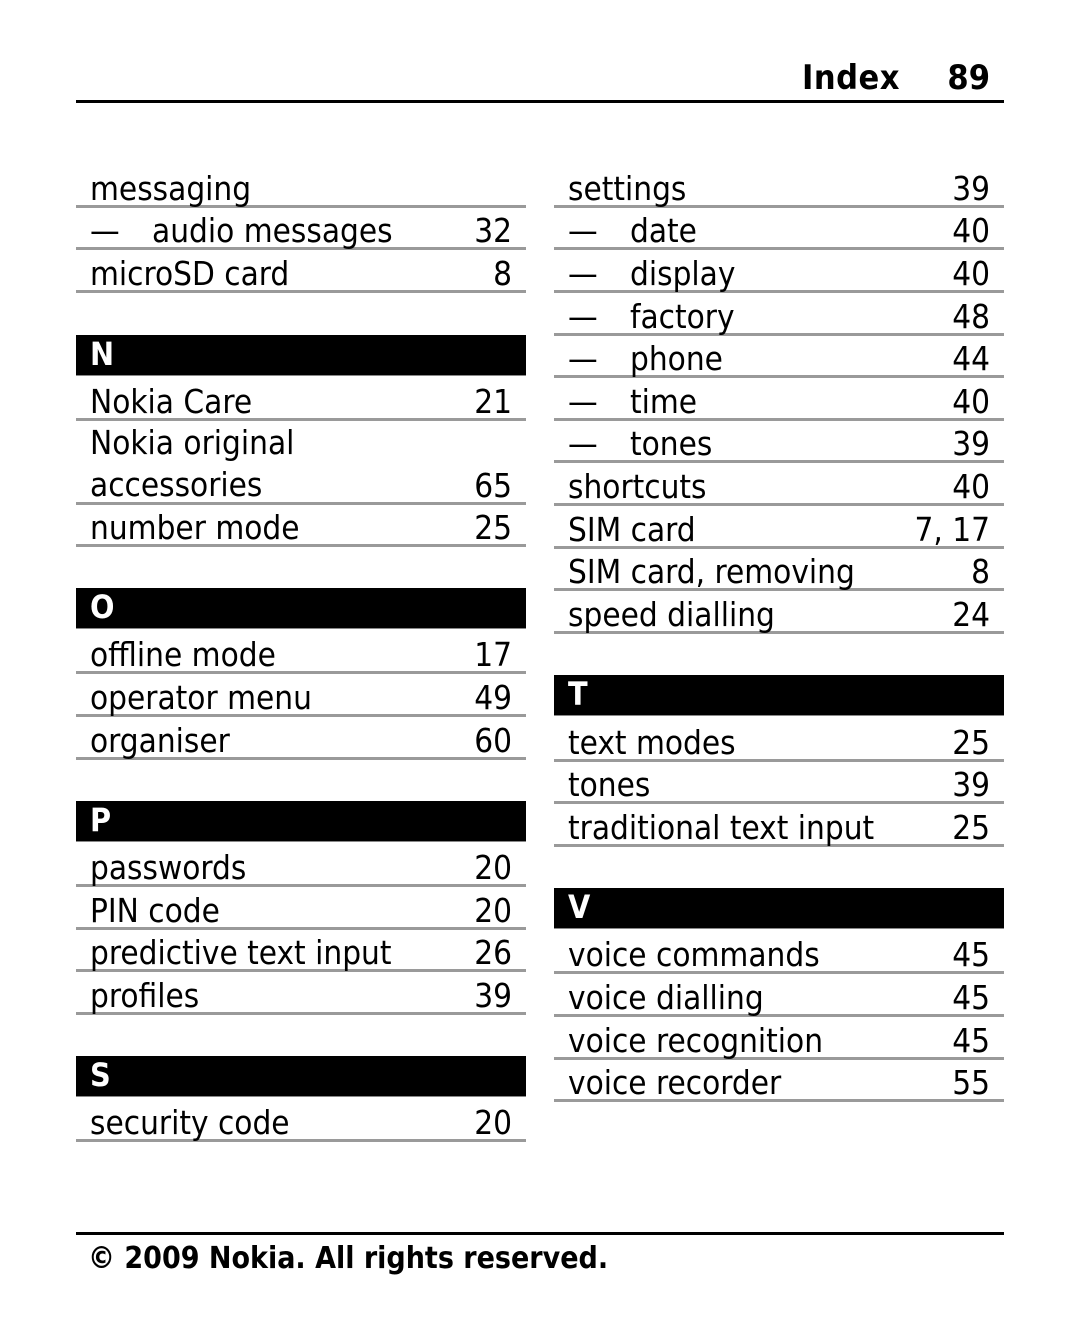 The width and height of the screenshot is (1080, 1336). I want to click on term-line-1: Nokia original, so click(192, 442).